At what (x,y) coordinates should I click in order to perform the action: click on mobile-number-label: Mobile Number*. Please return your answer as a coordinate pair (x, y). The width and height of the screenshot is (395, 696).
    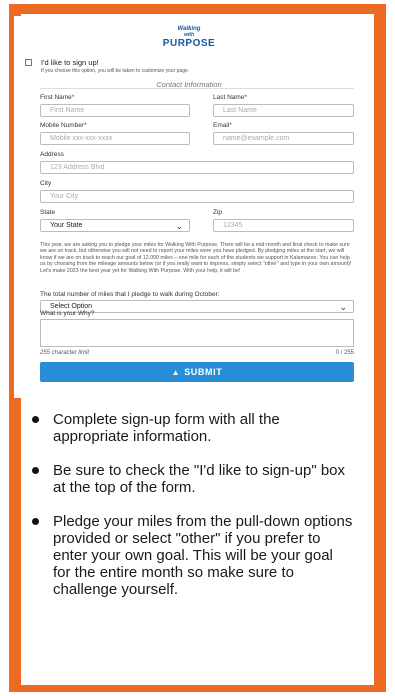
    Looking at the image, I should click on (63, 125).